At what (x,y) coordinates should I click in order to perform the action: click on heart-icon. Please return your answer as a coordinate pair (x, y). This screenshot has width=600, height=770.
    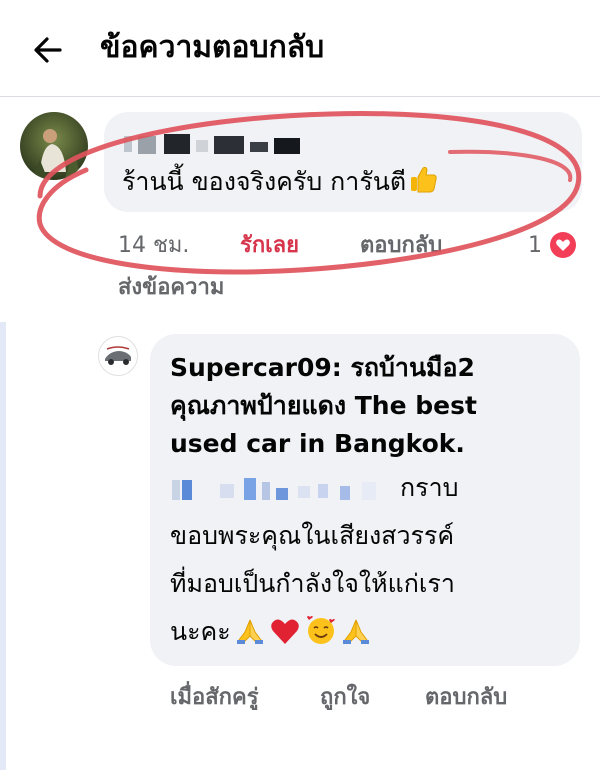
    Looking at the image, I should click on (563, 245).